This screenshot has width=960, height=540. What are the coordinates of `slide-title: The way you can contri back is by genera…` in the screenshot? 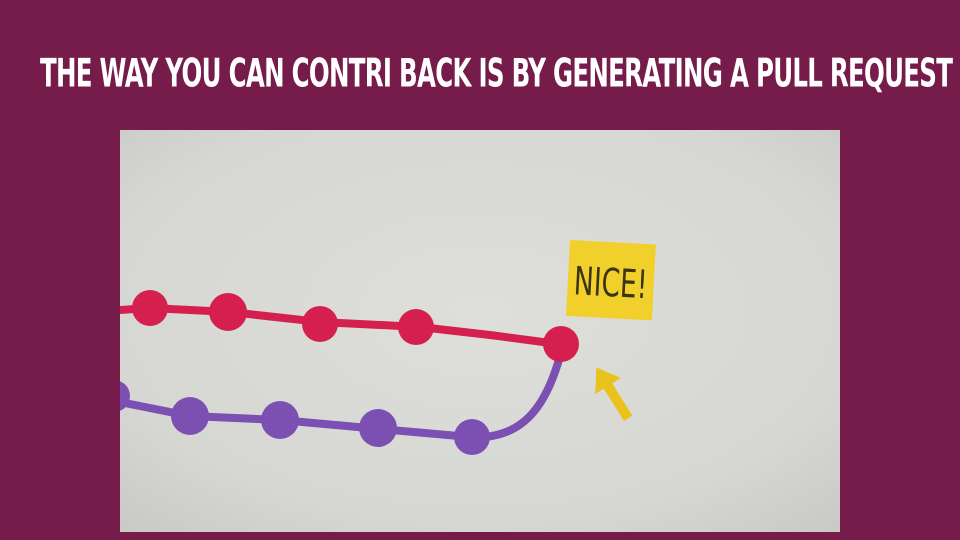 It's located at (496, 74).